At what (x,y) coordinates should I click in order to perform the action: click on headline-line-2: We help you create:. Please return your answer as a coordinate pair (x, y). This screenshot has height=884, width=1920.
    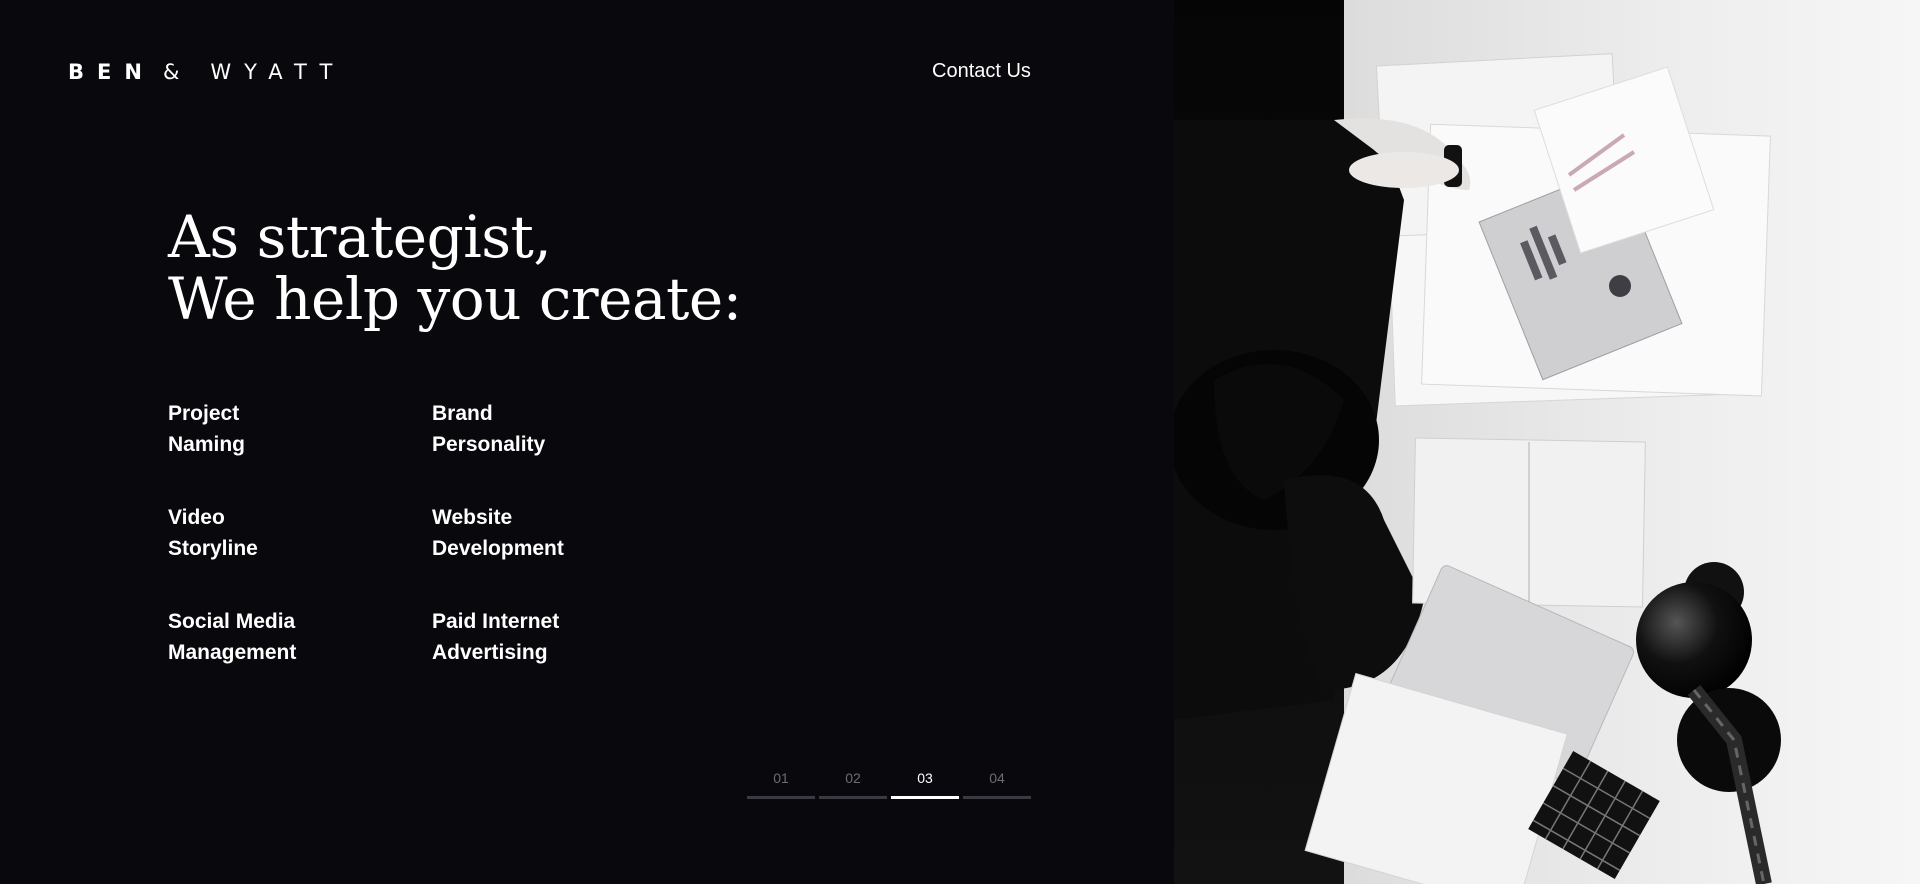
    Looking at the image, I should click on (455, 299).